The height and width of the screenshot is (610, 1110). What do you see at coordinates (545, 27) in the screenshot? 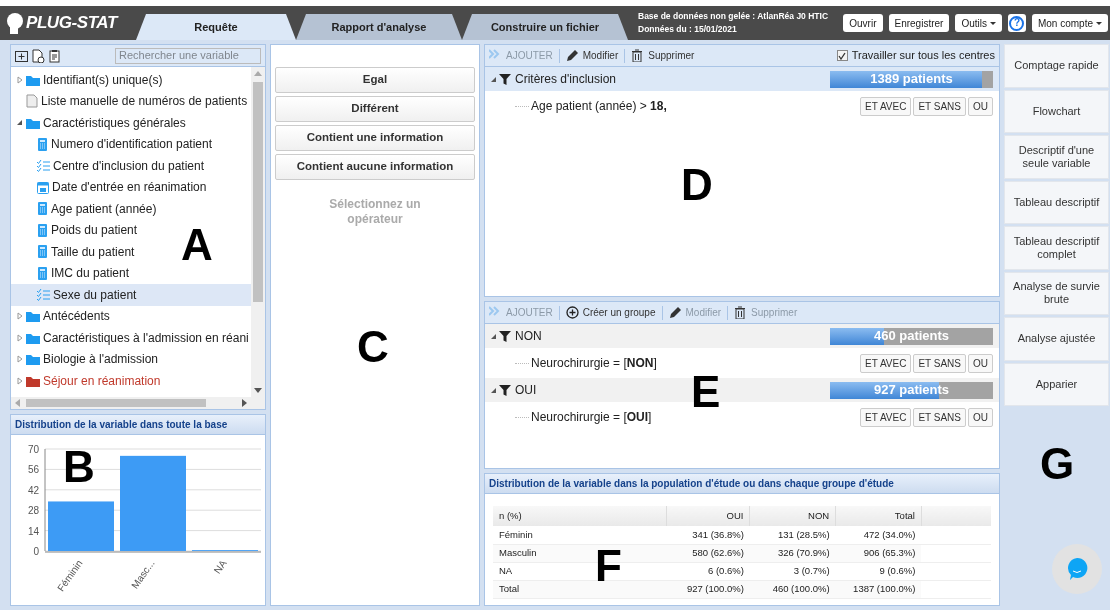
I see `tab: Construire un fichier` at bounding box center [545, 27].